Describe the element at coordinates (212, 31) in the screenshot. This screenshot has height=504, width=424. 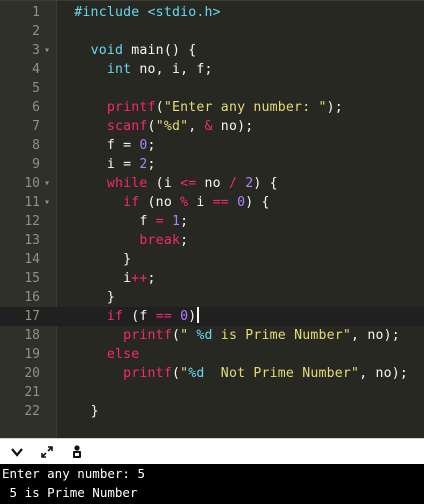
I see `code-line-2: 2` at that location.